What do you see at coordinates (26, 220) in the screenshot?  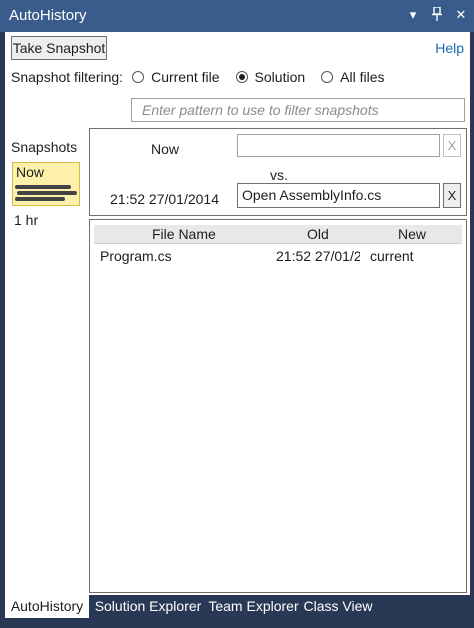 I see `timeline-hour-label: 1 hr` at bounding box center [26, 220].